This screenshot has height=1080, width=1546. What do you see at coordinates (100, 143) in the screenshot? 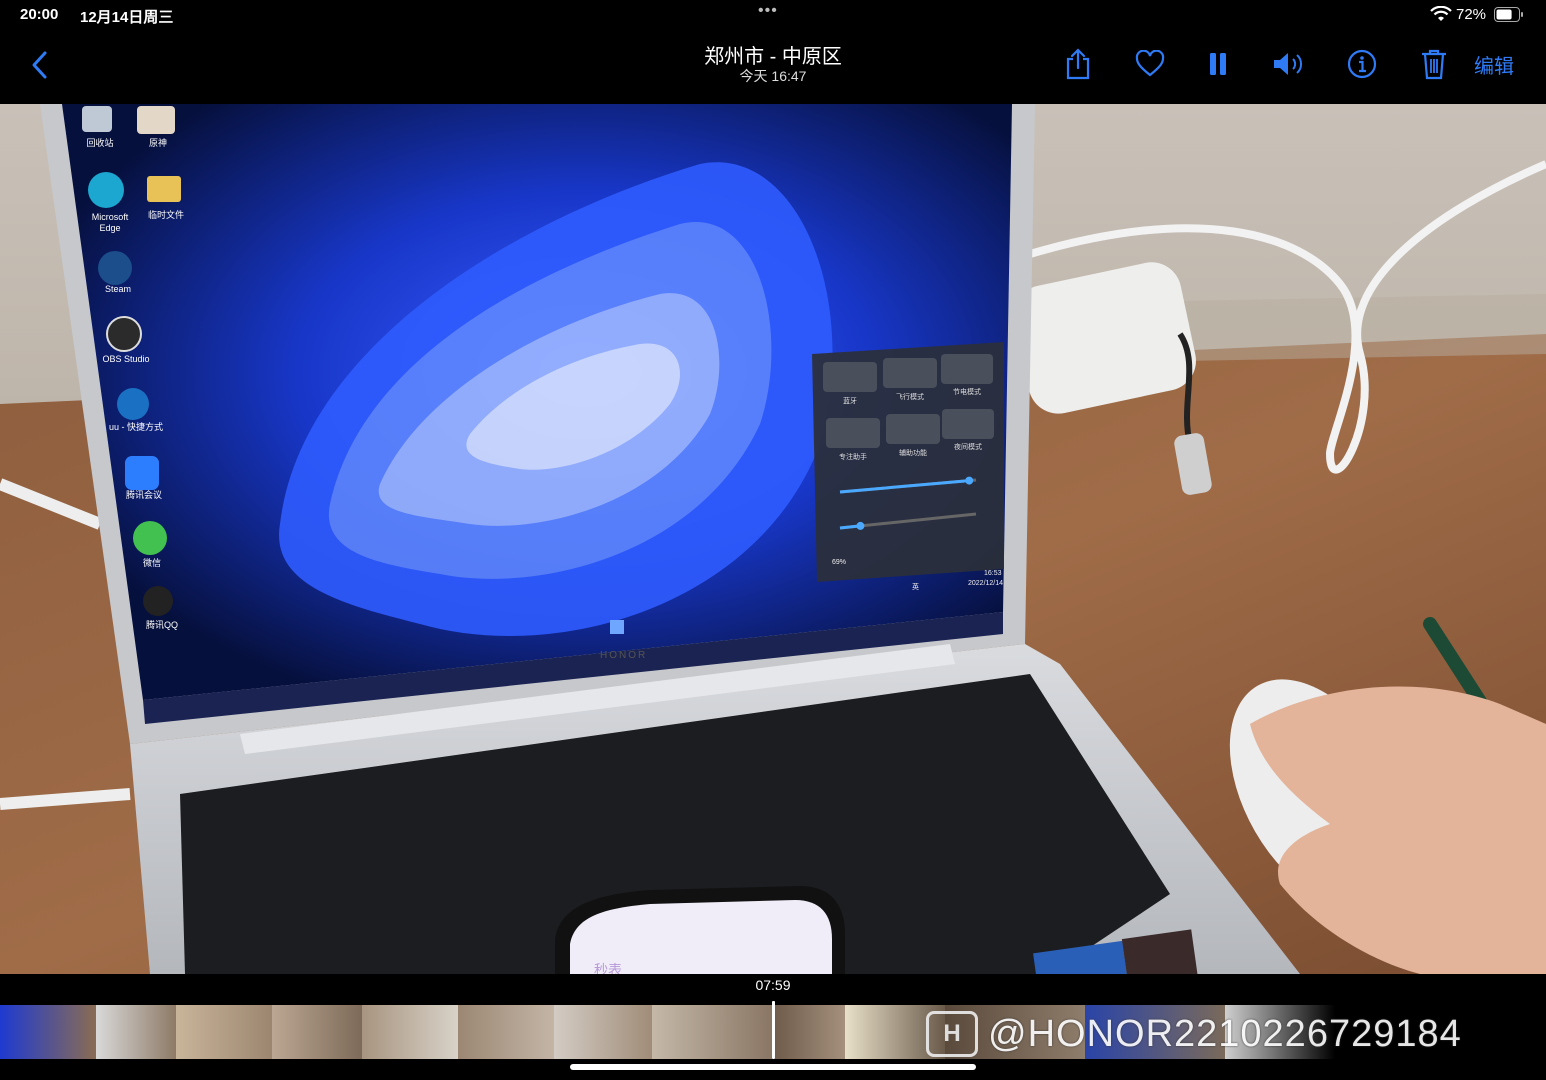
I see `desktop-icon-label: 回收站` at bounding box center [100, 143].